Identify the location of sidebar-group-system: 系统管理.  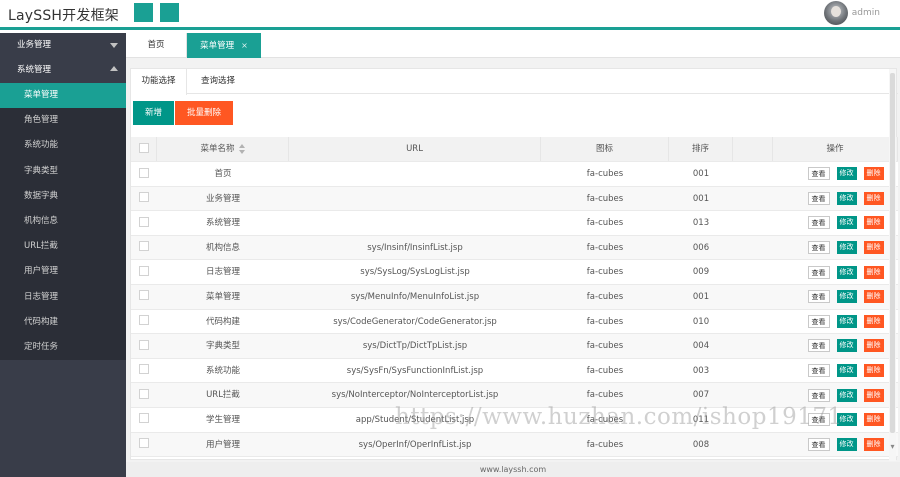
(63, 70).